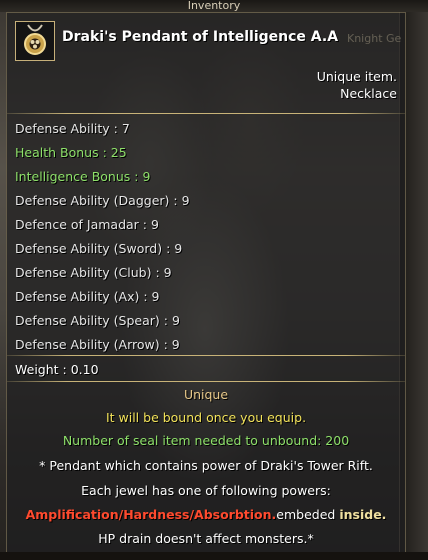 Image resolution: width=428 pixels, height=560 pixels. I want to click on description-line-2: Each jewel has one of following powers:, so click(206, 490).